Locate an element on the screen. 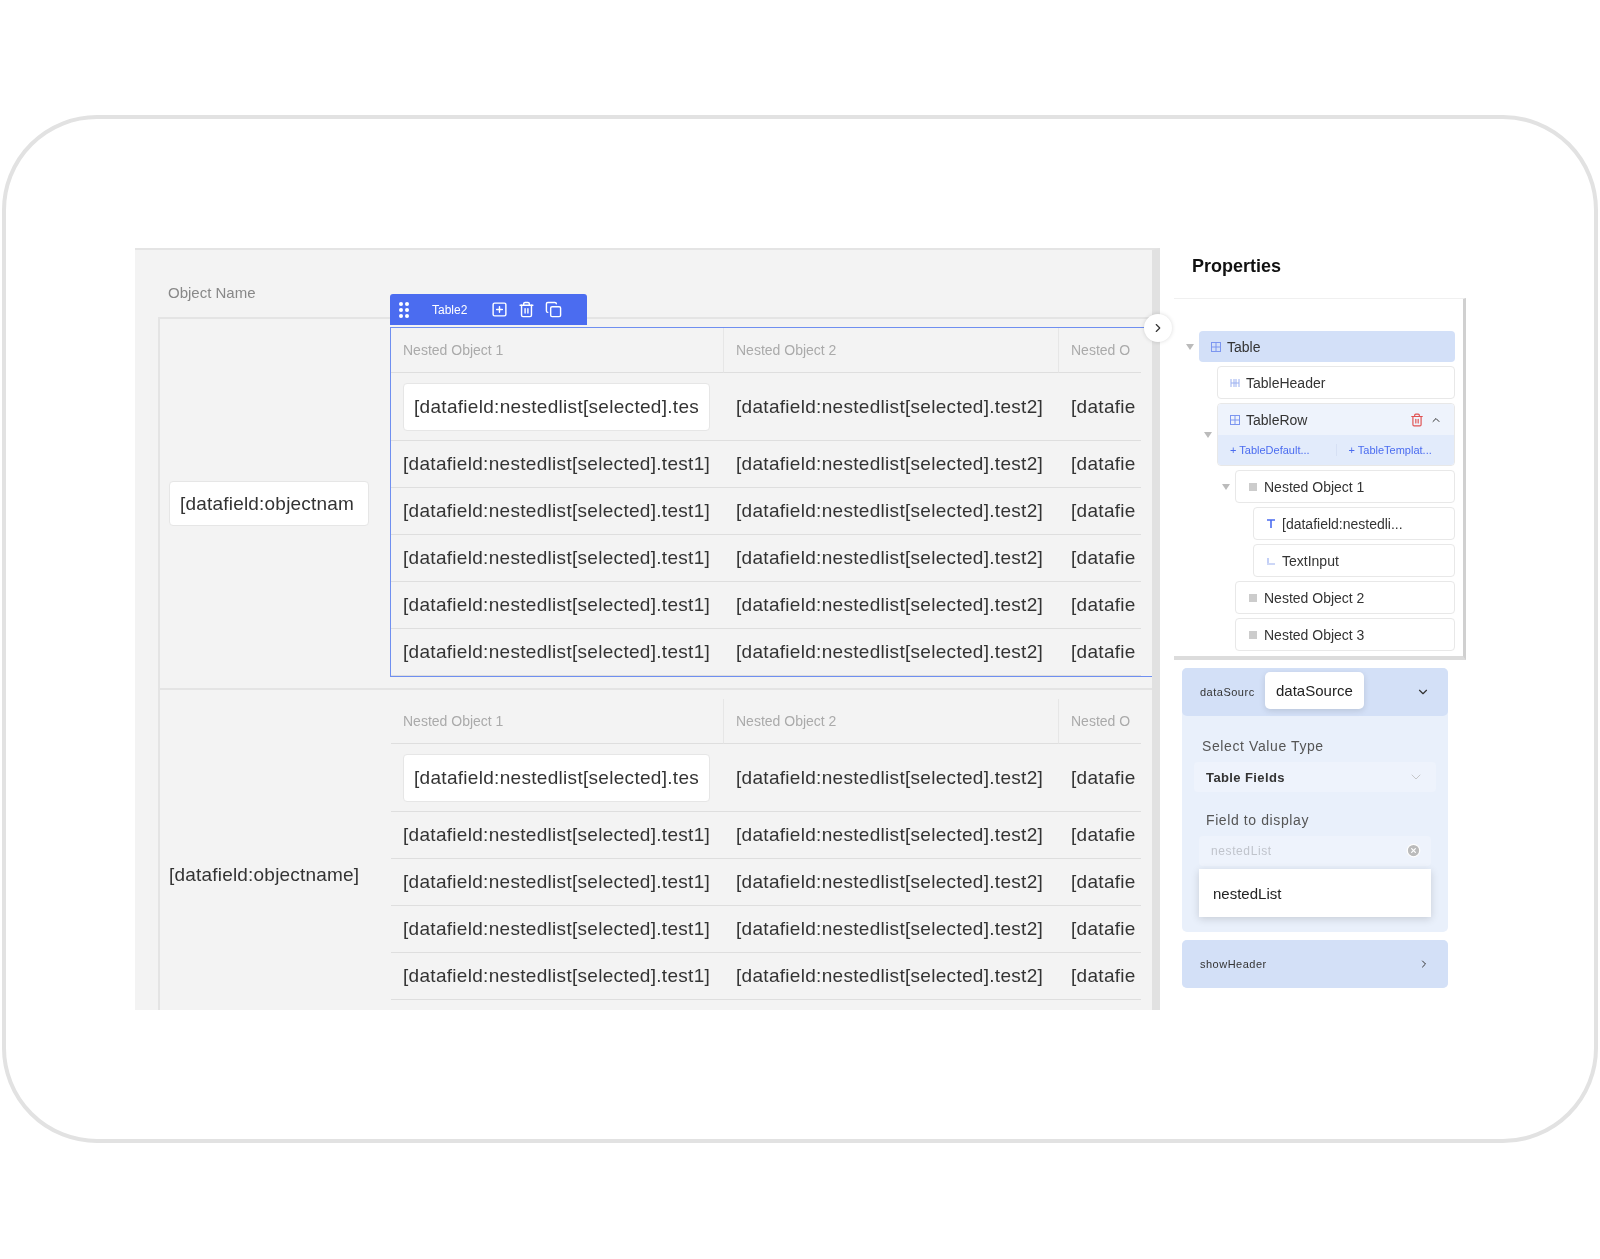 The image size is (1600, 1259). field-label: Field to display is located at coordinates (1258, 820).